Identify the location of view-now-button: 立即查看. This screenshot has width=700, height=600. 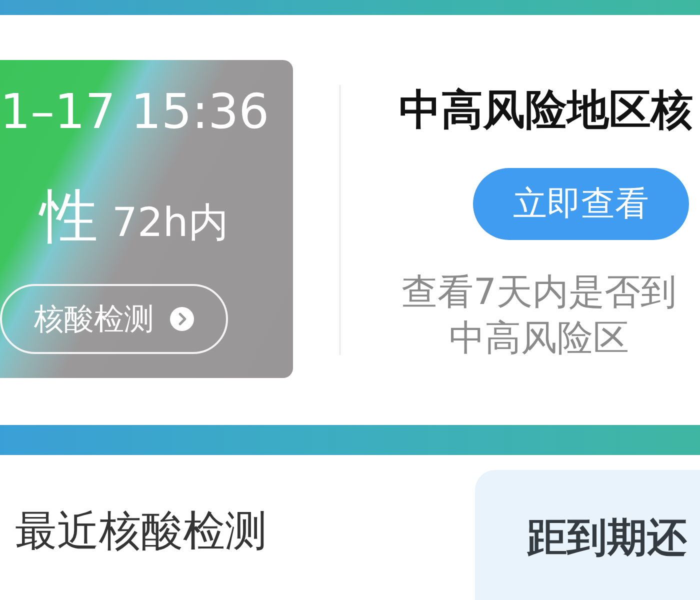
(581, 204).